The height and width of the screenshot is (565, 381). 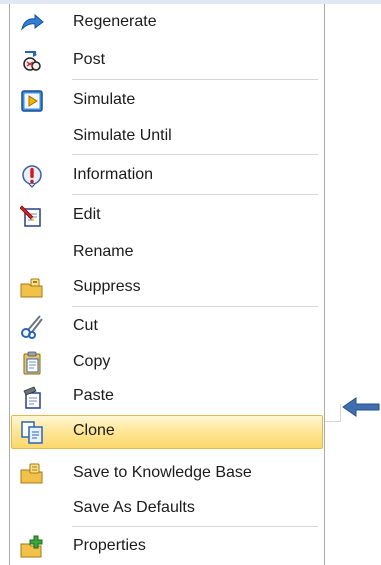 I want to click on menu-item-label: Save As Defaults, so click(x=134, y=507).